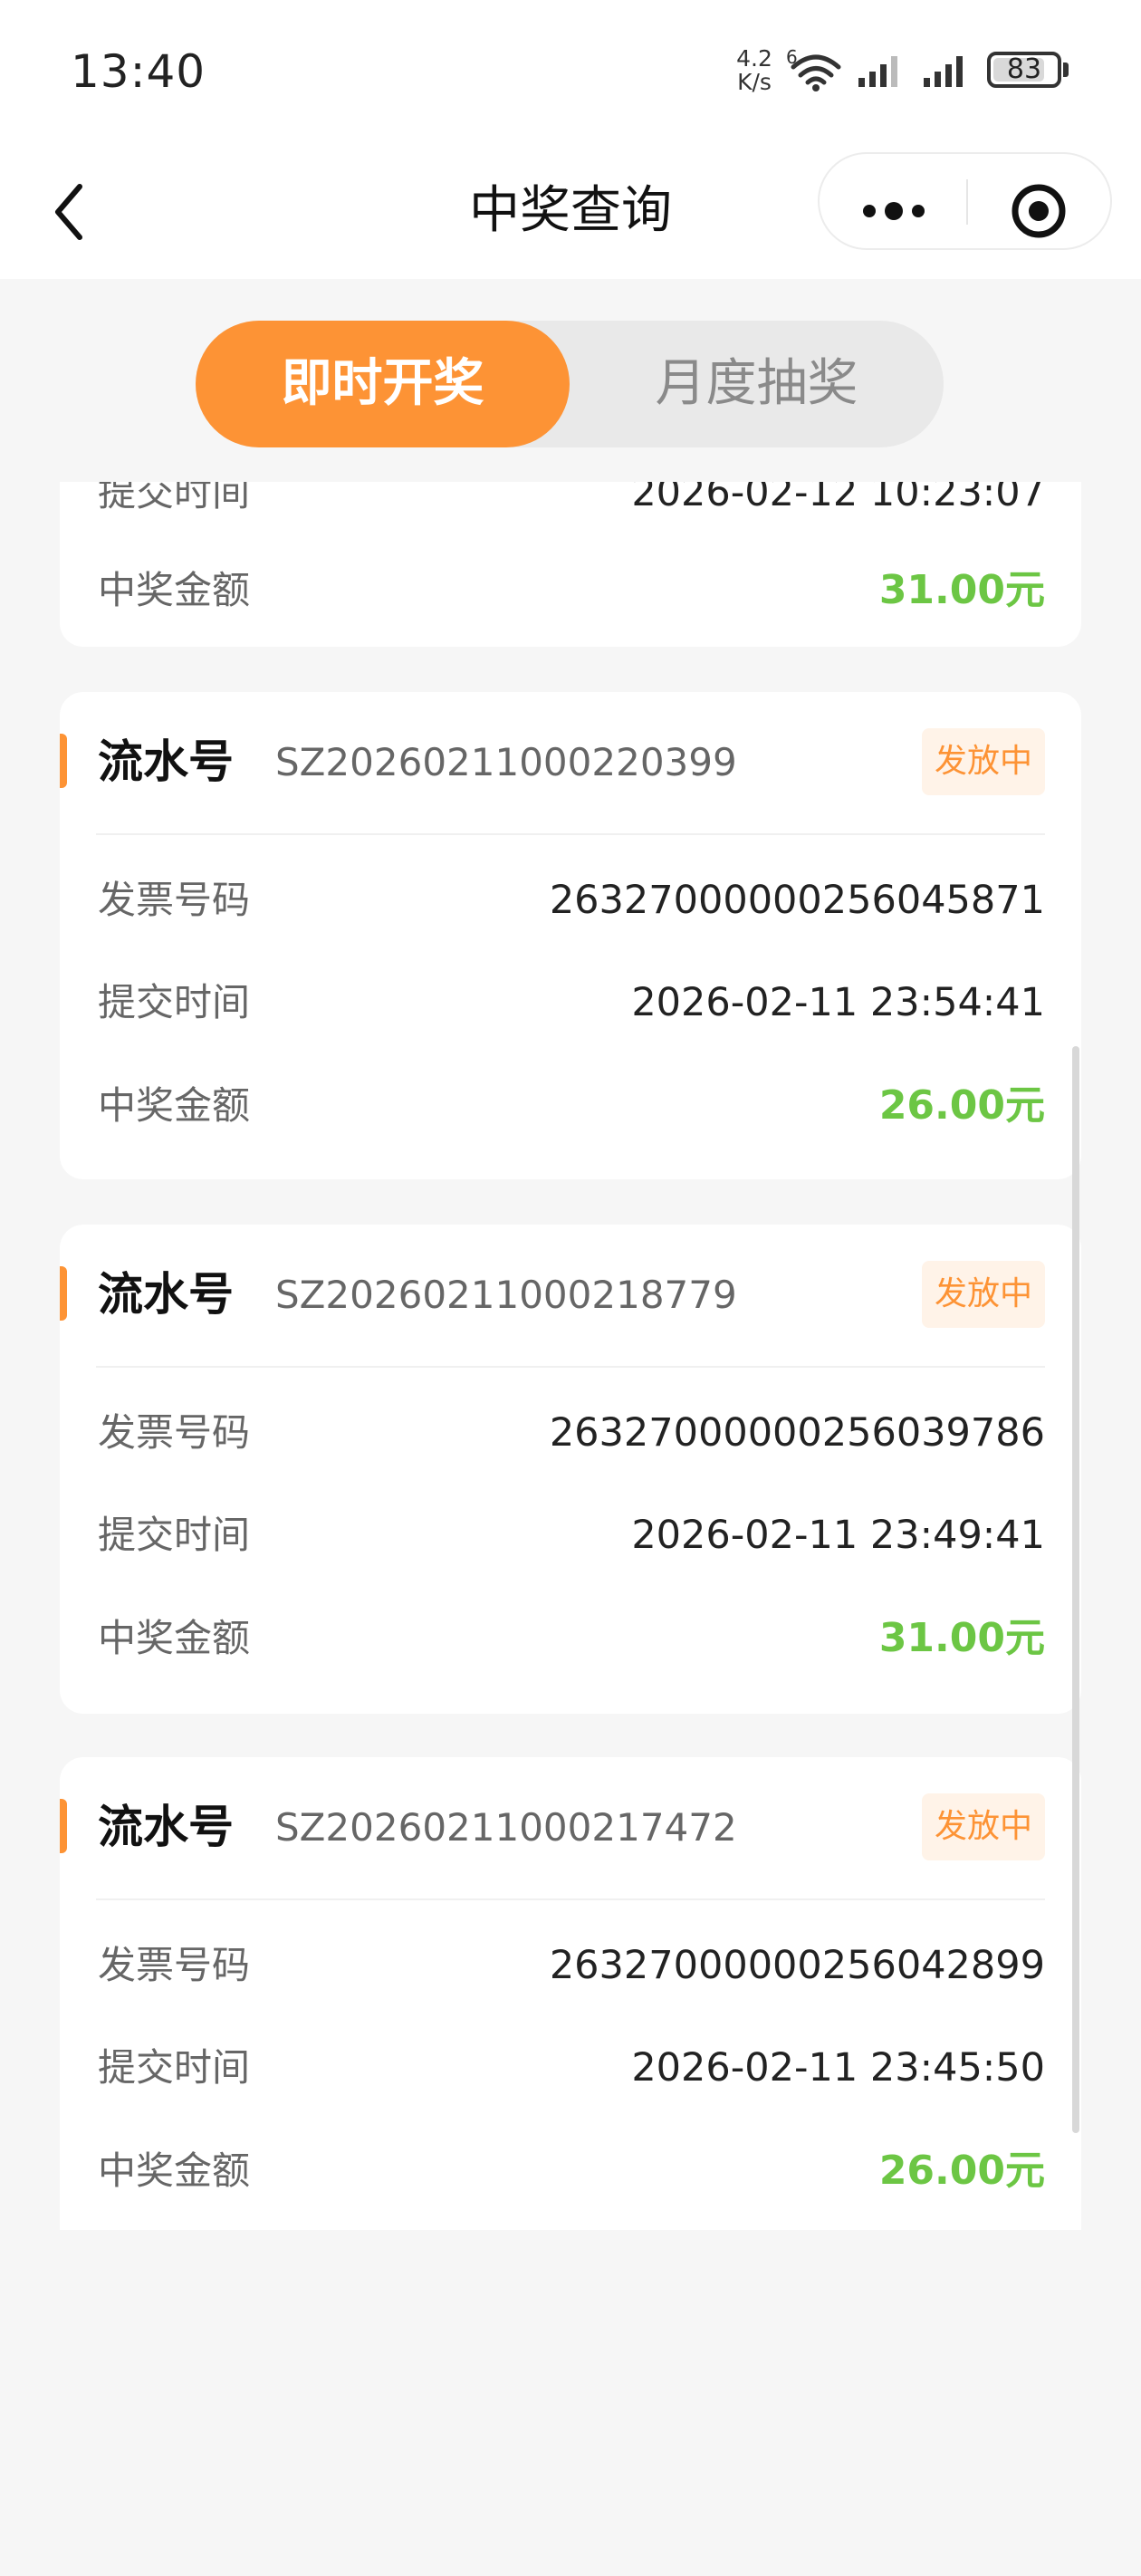 This screenshot has width=1141, height=2576. I want to click on close-button, so click(1039, 201).